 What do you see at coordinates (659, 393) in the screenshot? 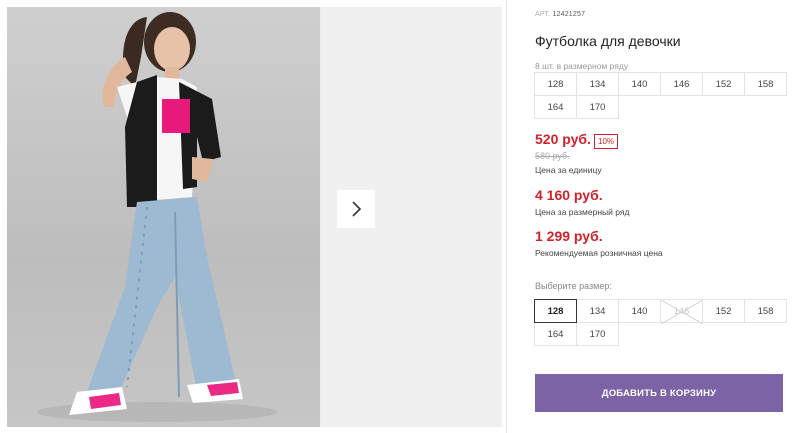
I see `add-to-cart-button: ДОБАВИТЬ В КОРЗИНУ` at bounding box center [659, 393].